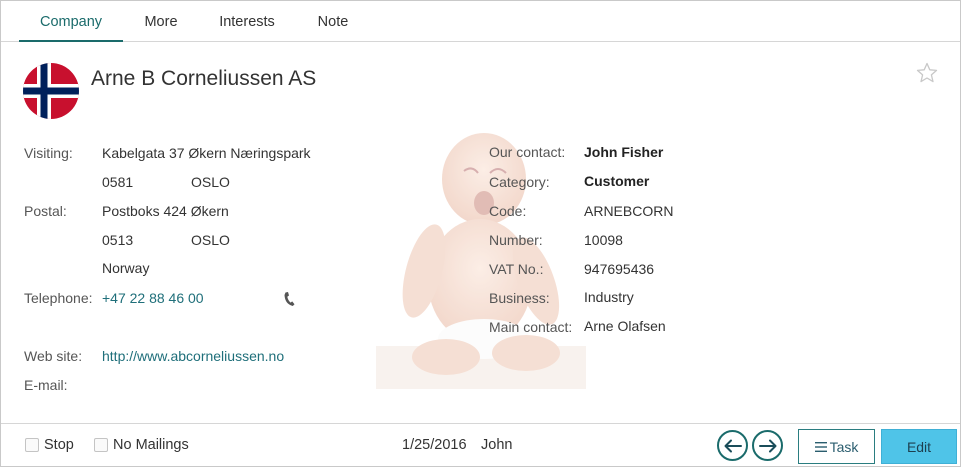  What do you see at coordinates (165, 211) in the screenshot?
I see `postal-street: Postboks 424 Økern` at bounding box center [165, 211].